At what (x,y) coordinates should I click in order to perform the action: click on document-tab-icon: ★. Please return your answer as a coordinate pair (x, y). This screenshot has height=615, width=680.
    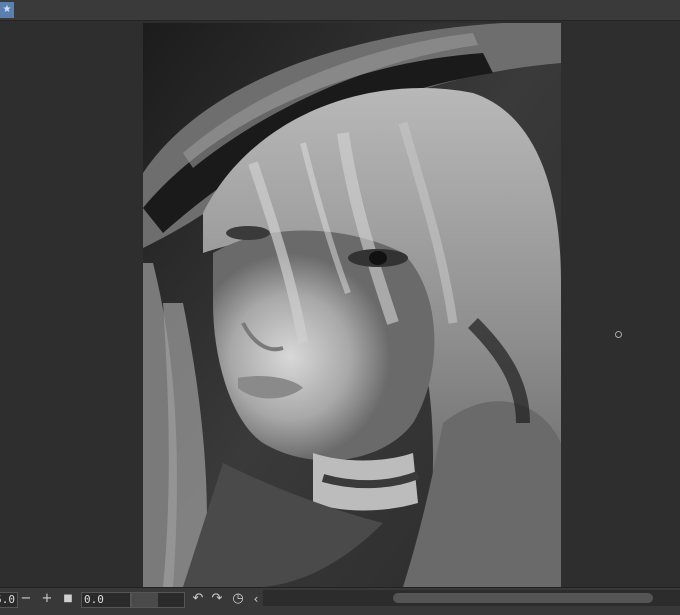
    Looking at the image, I should click on (7, 10).